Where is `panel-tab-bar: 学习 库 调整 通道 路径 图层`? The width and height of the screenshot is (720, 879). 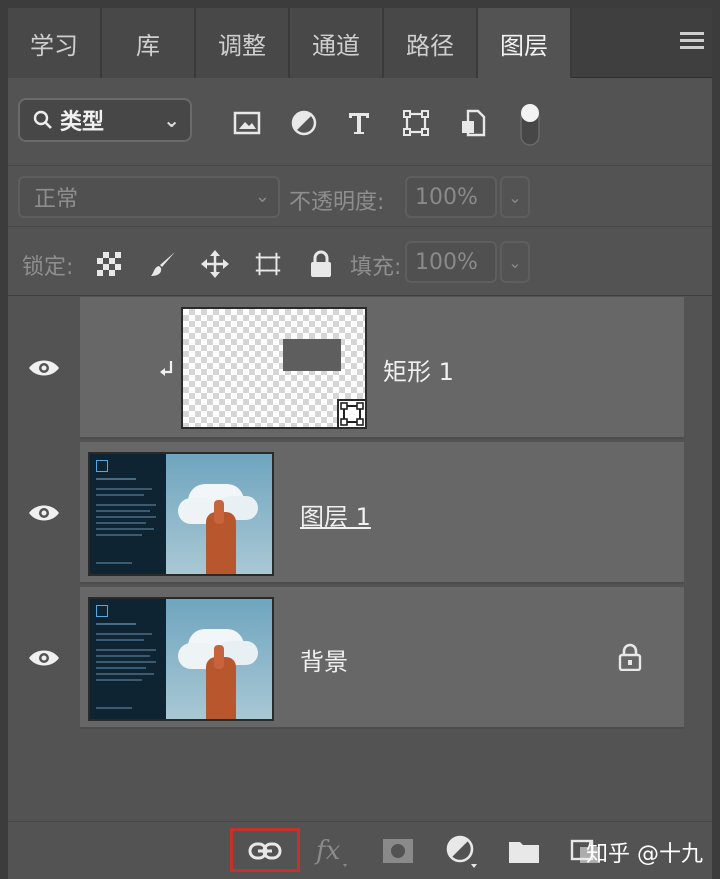 panel-tab-bar: 学习 库 调整 通道 路径 图层 is located at coordinates (360, 43).